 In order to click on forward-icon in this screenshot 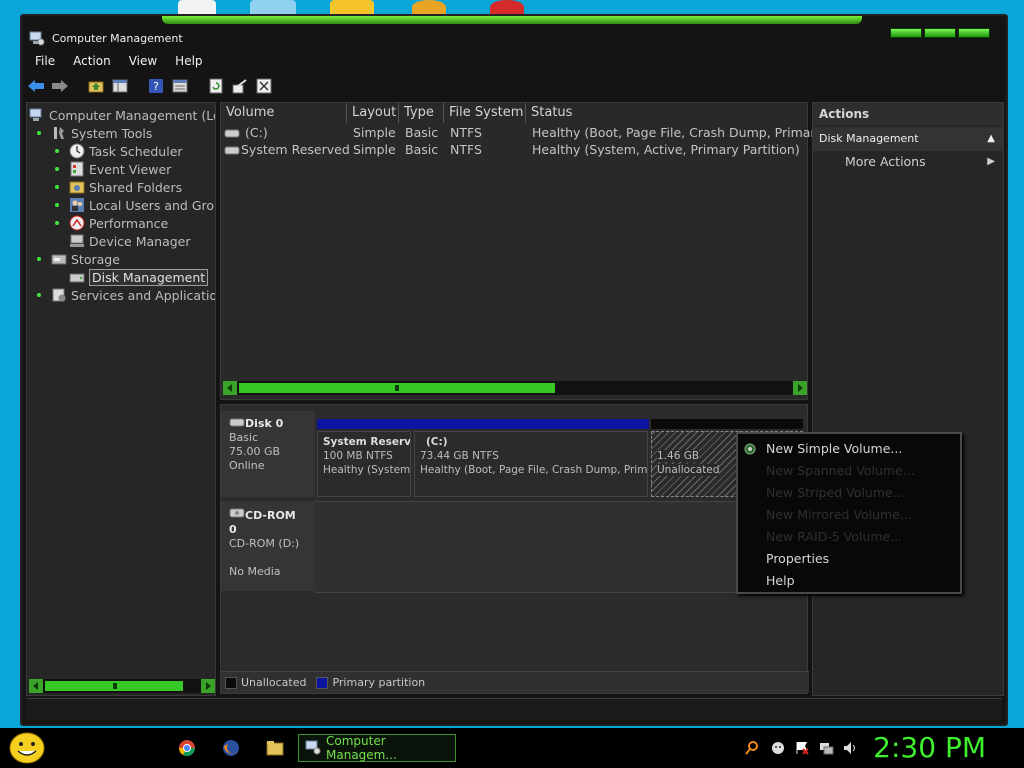, I will do `click(60, 86)`.